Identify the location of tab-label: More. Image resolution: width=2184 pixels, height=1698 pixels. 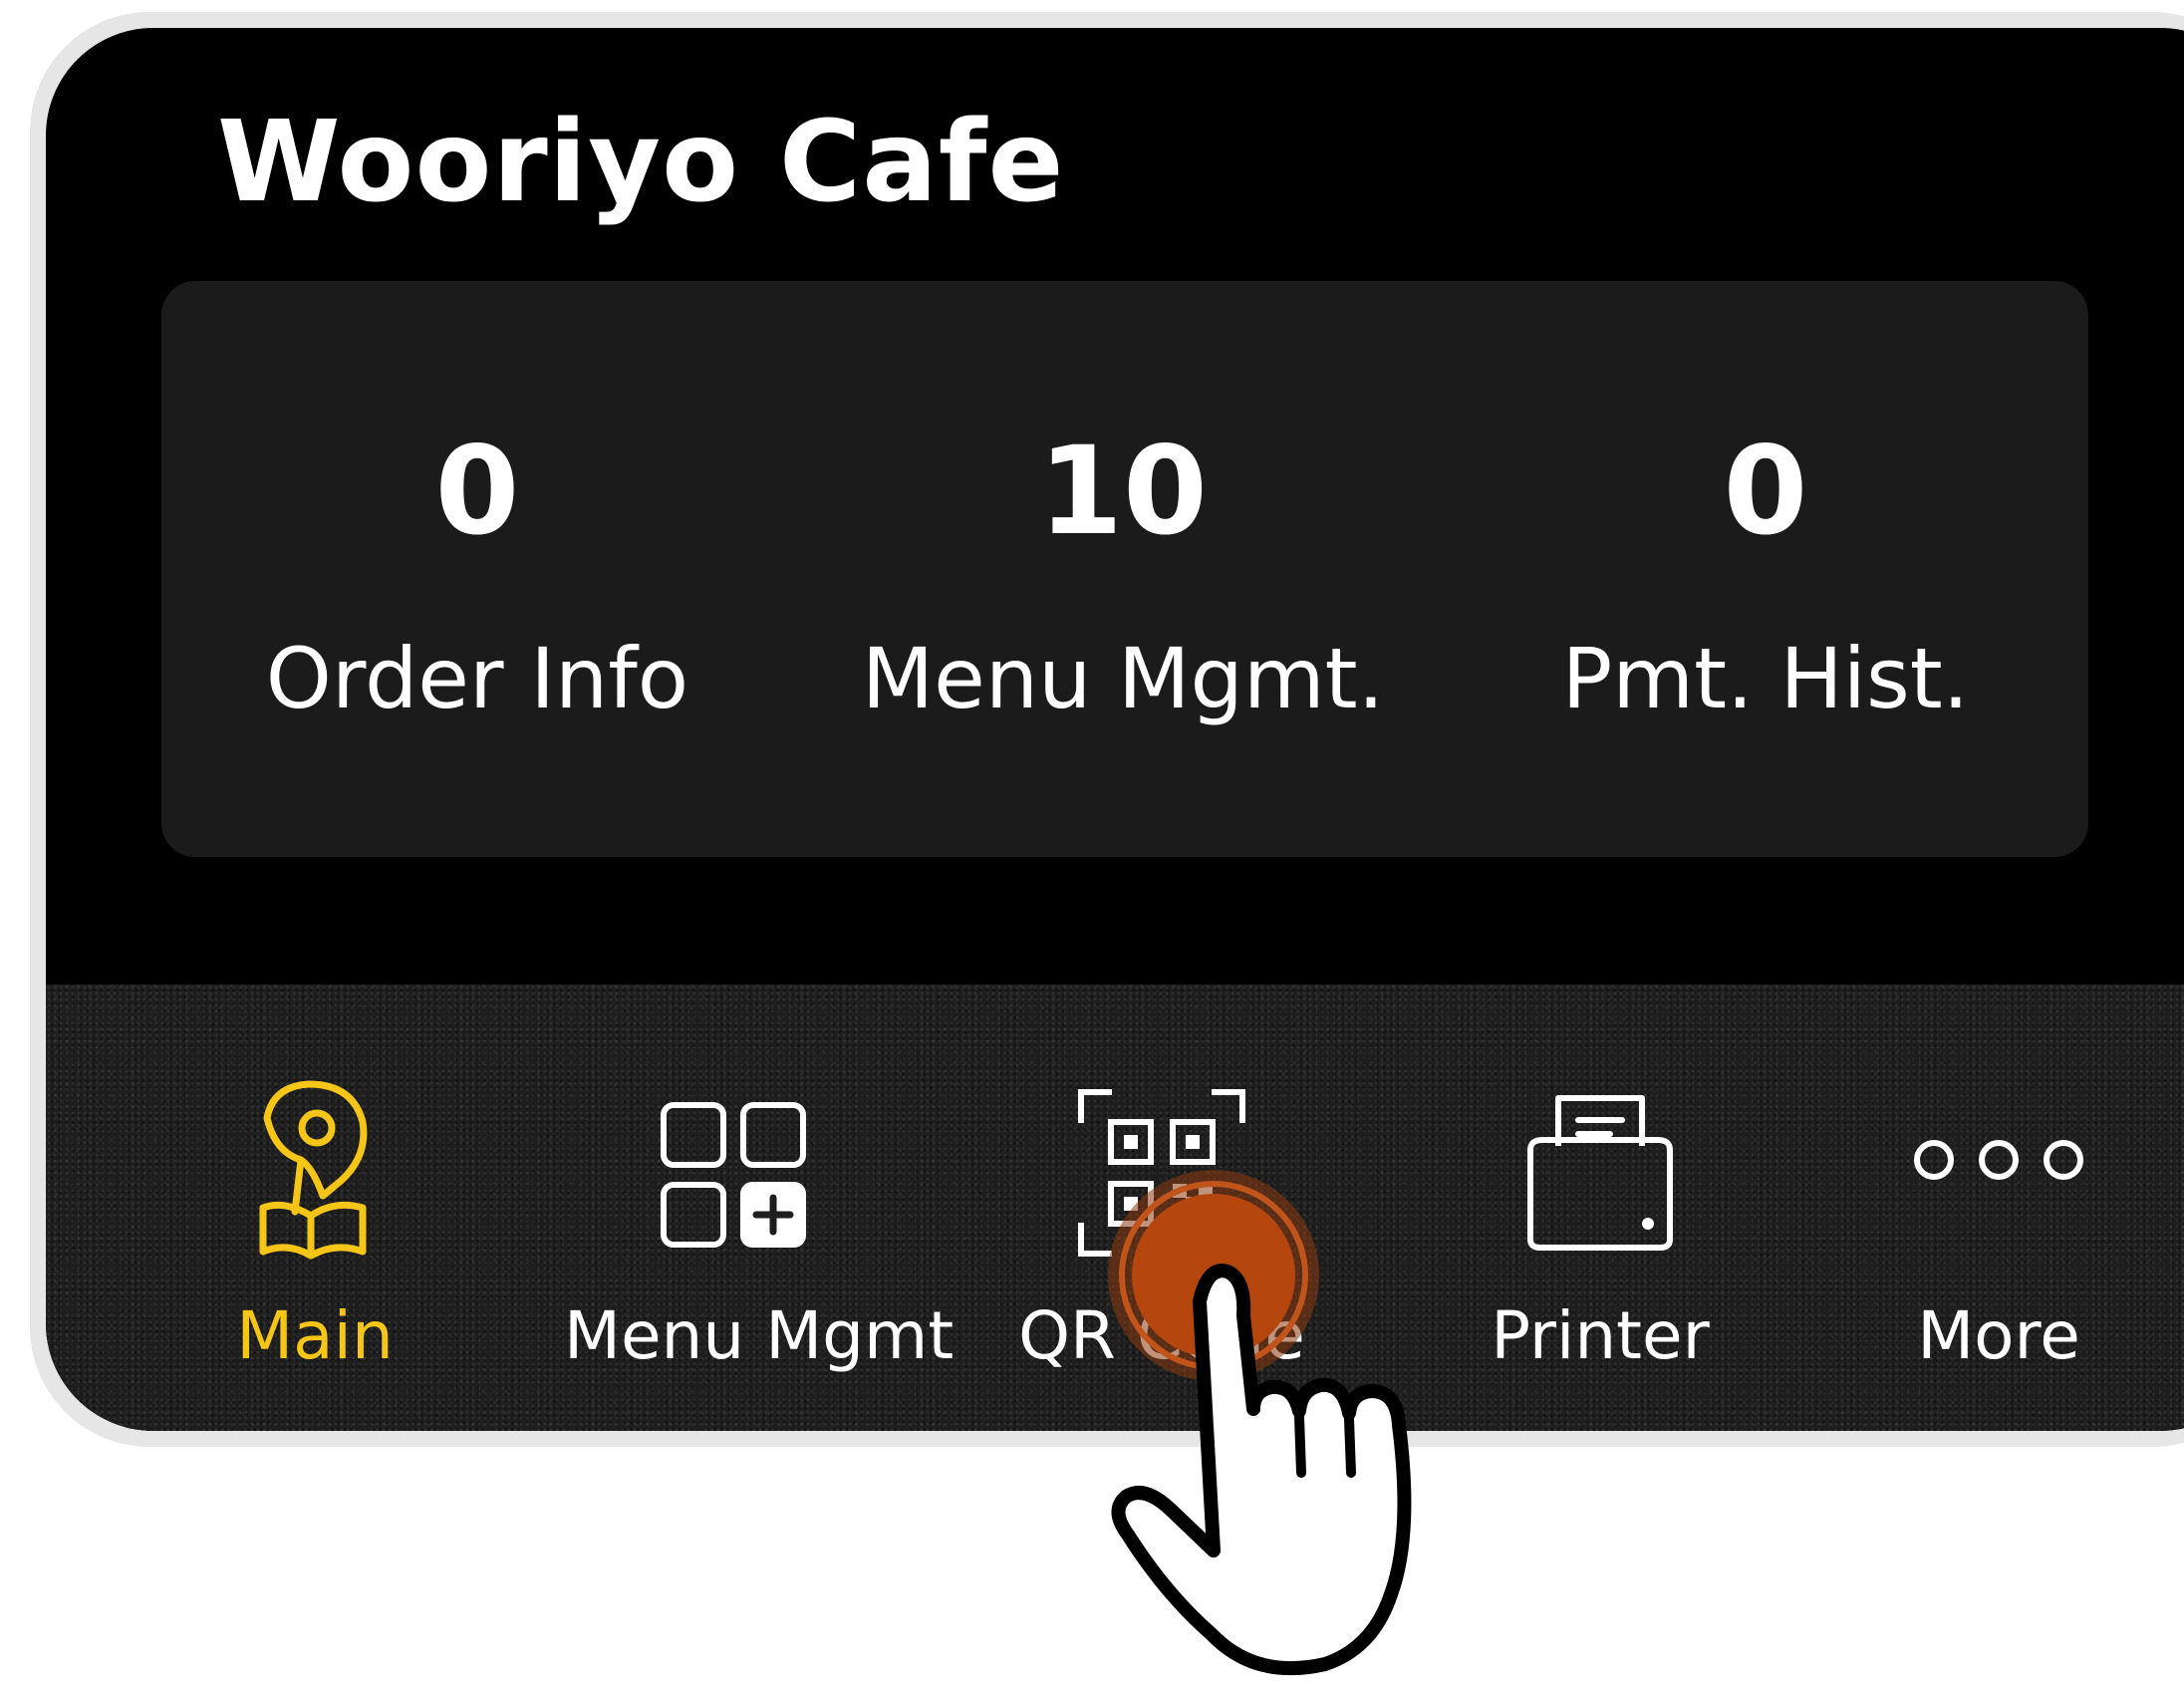
(1998, 1335).